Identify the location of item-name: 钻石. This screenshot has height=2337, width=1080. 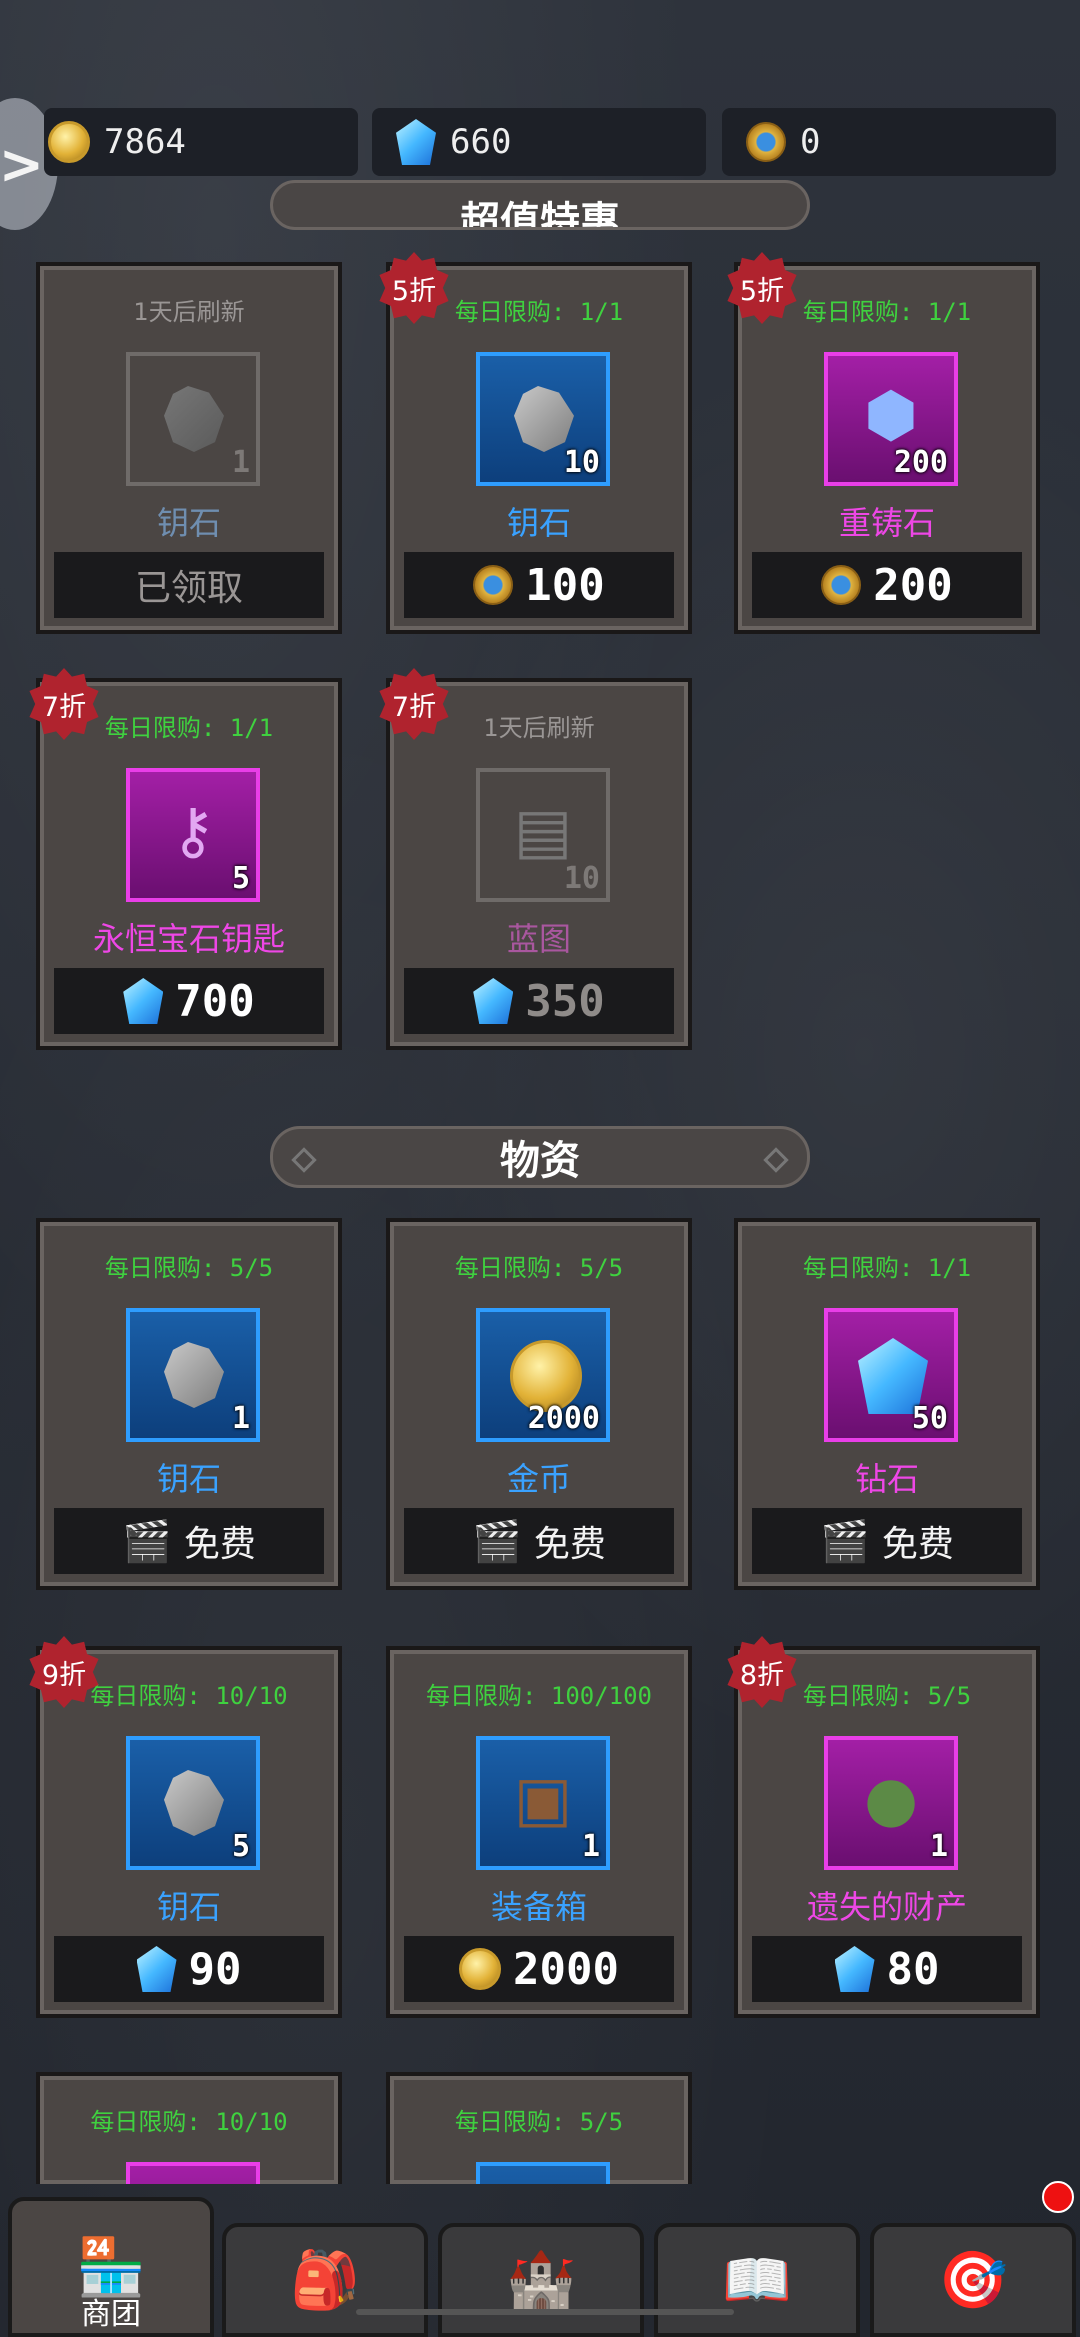
(886, 1479).